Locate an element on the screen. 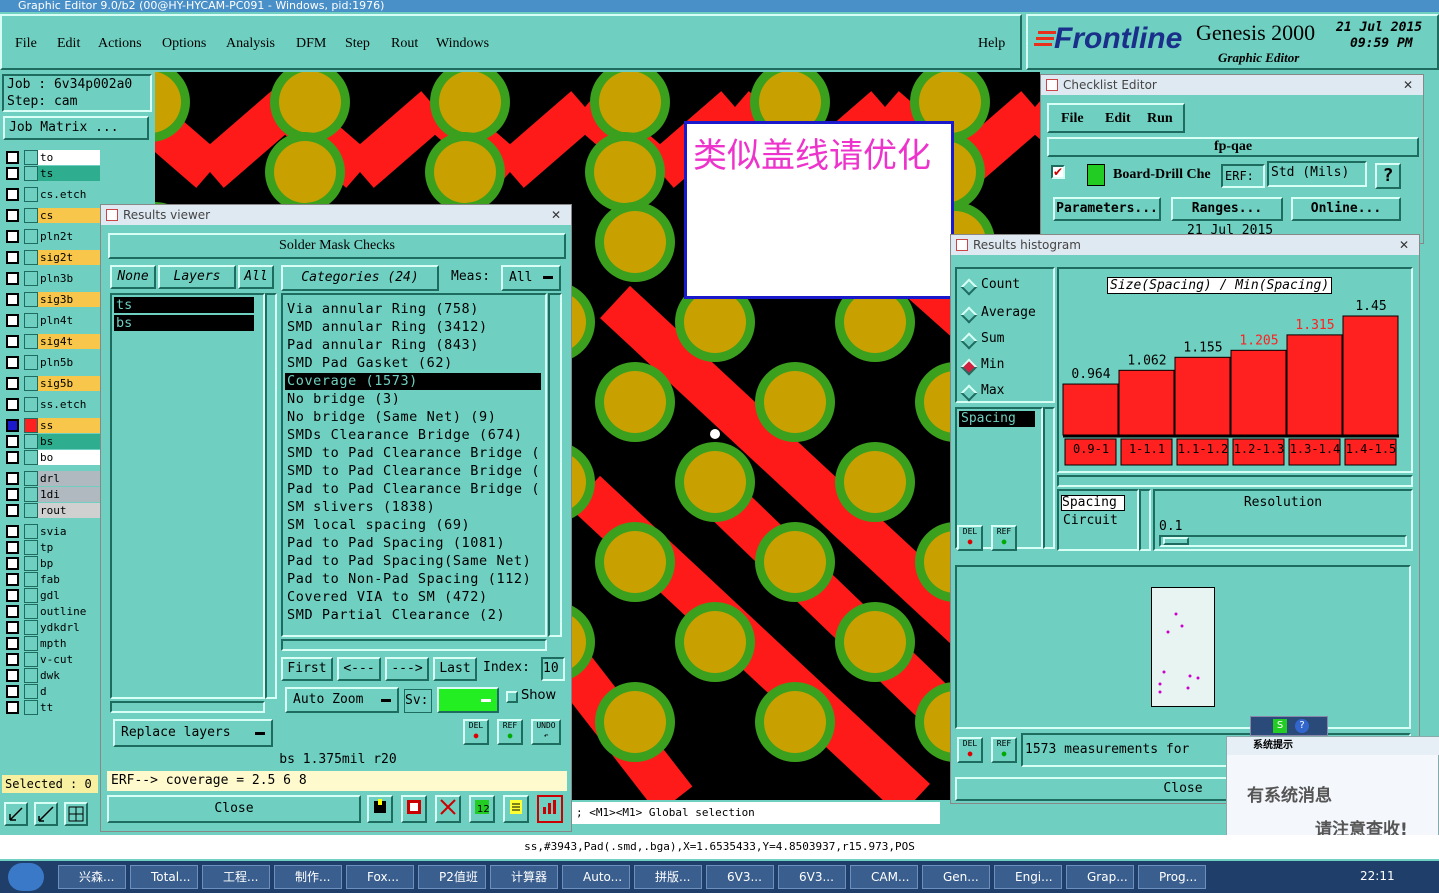 This screenshot has width=1439, height=893. layer-name: pln3b is located at coordinates (69, 278).